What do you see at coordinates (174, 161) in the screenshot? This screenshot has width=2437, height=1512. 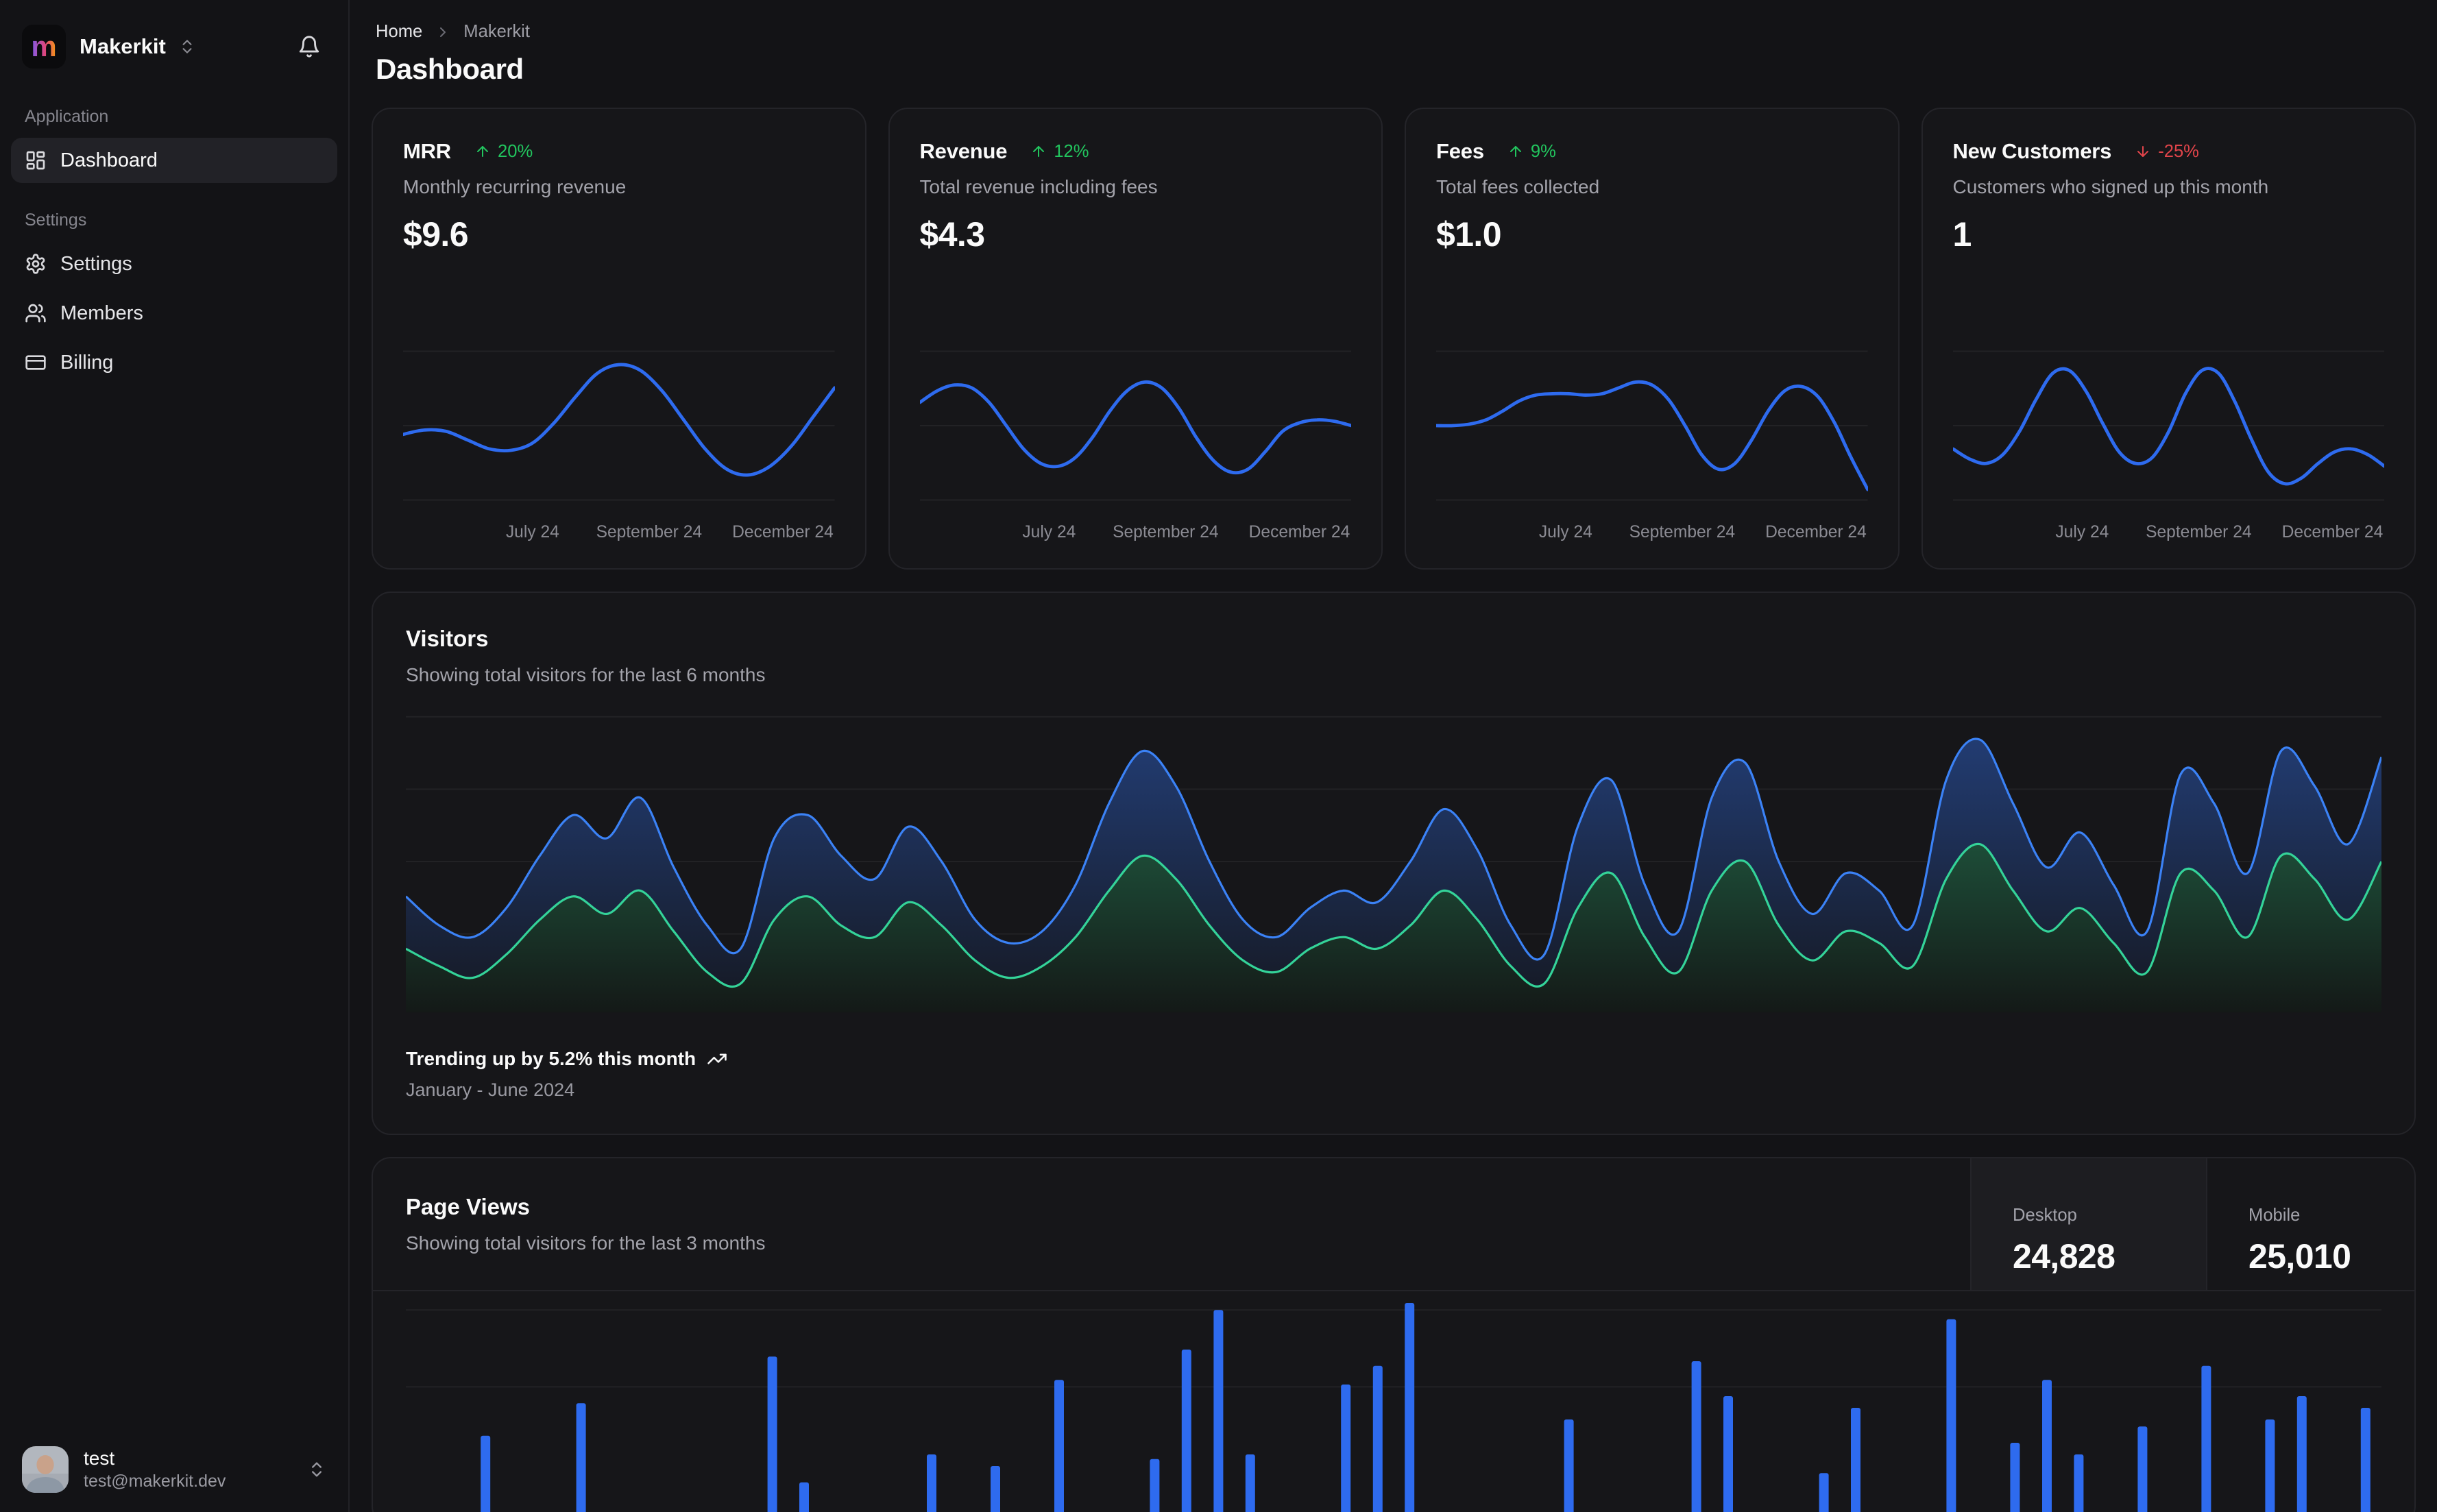 I see `sidebar-item-dashboard: Dashboard` at bounding box center [174, 161].